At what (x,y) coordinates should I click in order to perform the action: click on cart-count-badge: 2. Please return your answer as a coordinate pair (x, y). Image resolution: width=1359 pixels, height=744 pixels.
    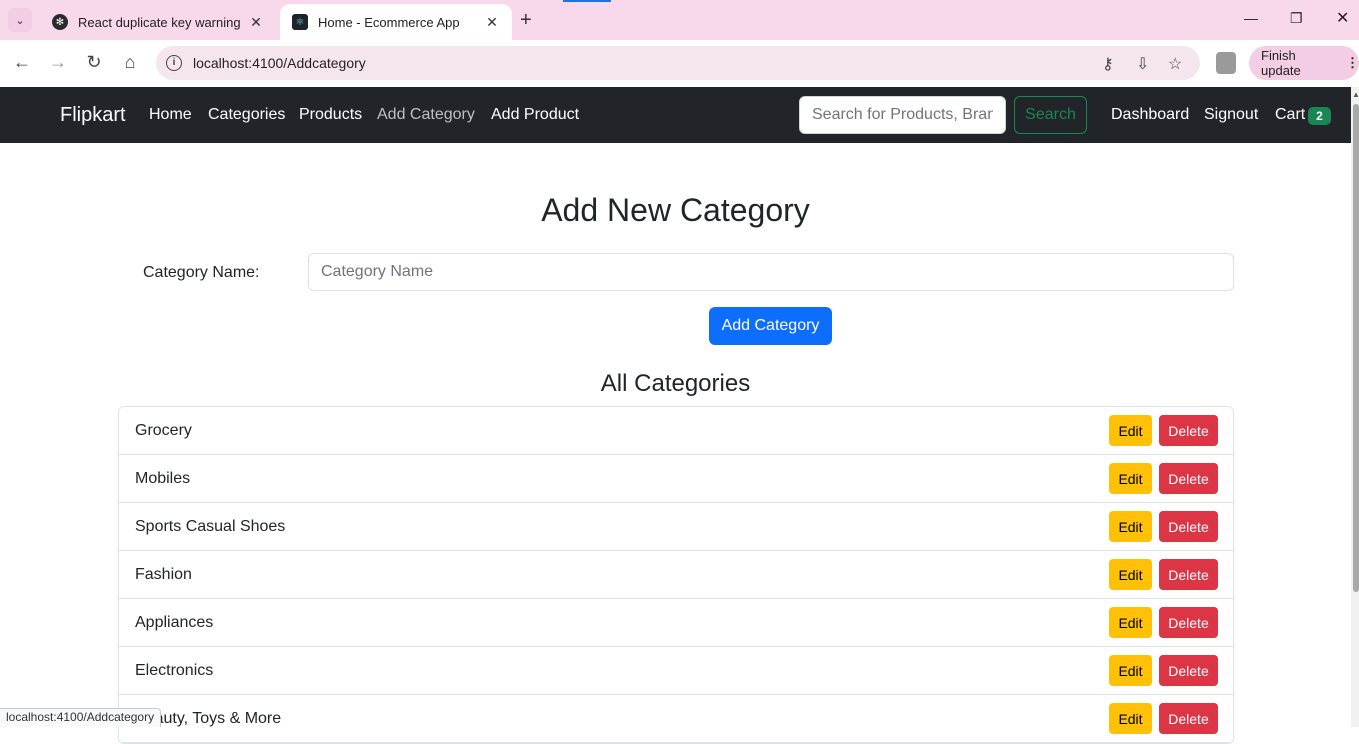
    Looking at the image, I should click on (1319, 116).